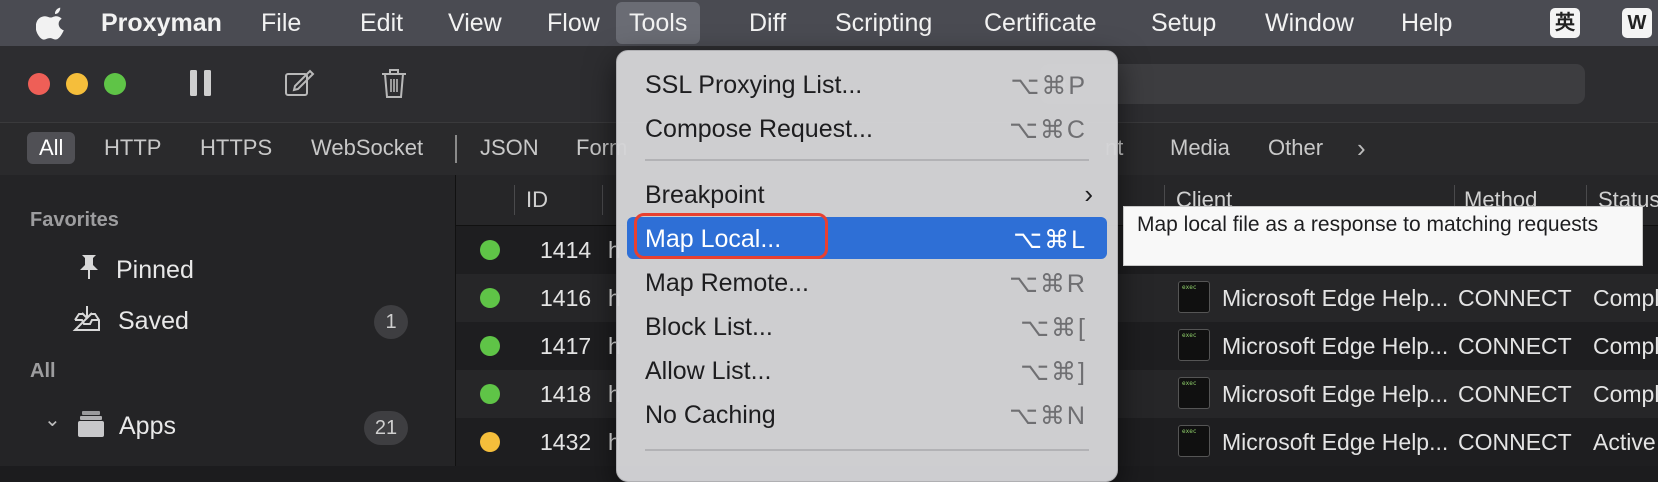 This screenshot has width=1658, height=482. I want to click on menu-item-block-list: Block List... ⌥⌘[, so click(867, 326).